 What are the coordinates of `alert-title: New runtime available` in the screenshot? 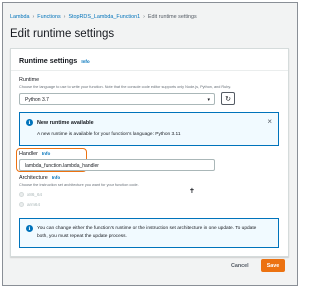 It's located at (65, 123).